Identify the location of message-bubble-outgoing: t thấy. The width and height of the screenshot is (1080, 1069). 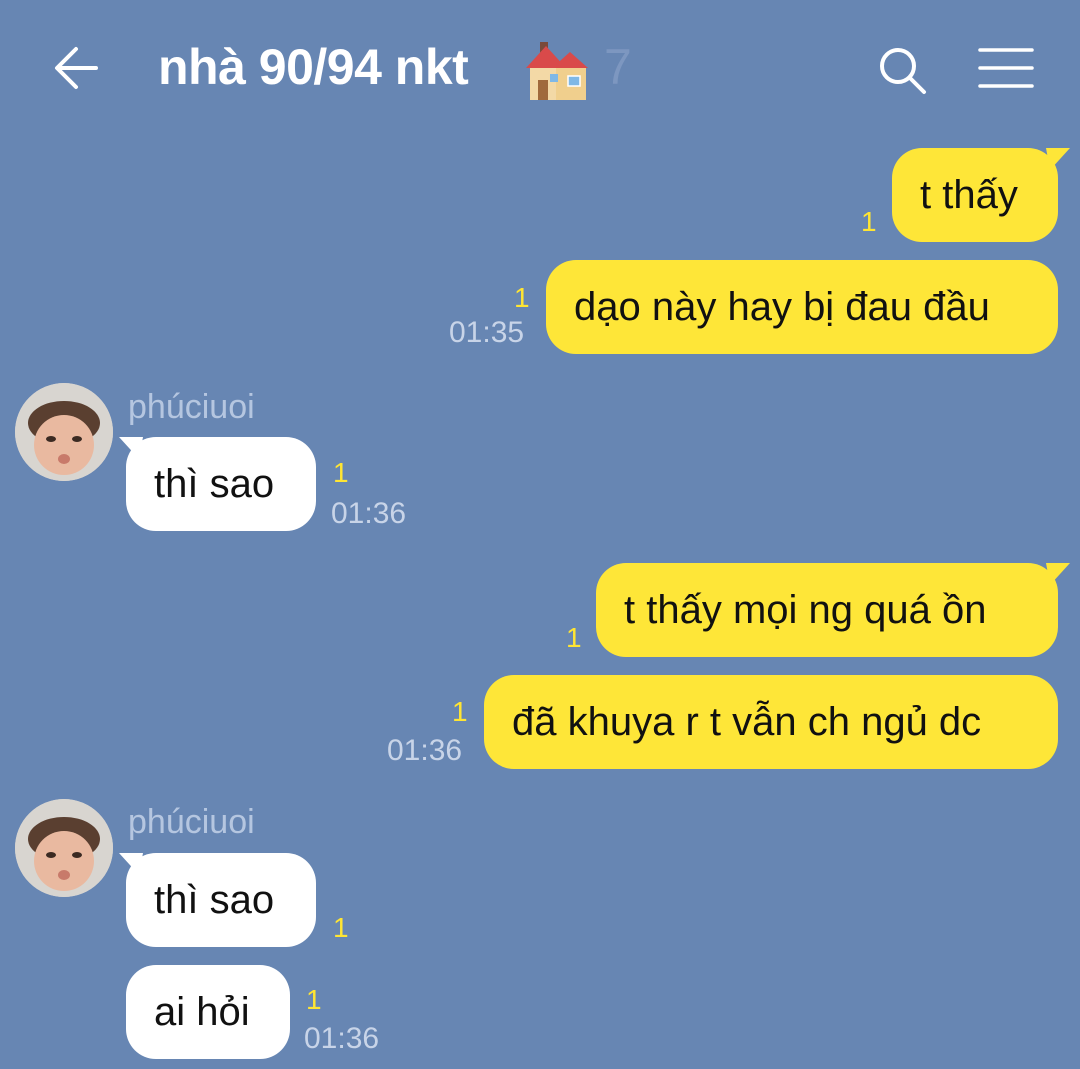
(975, 195).